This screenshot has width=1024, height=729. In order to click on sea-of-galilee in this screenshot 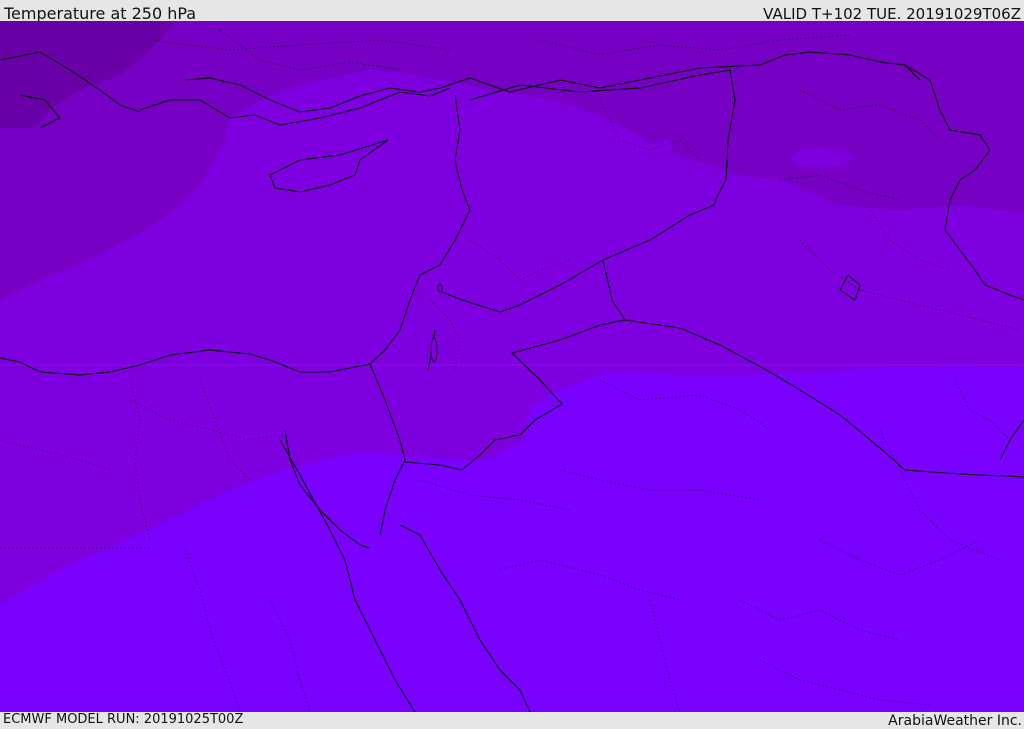, I will do `click(440, 288)`.